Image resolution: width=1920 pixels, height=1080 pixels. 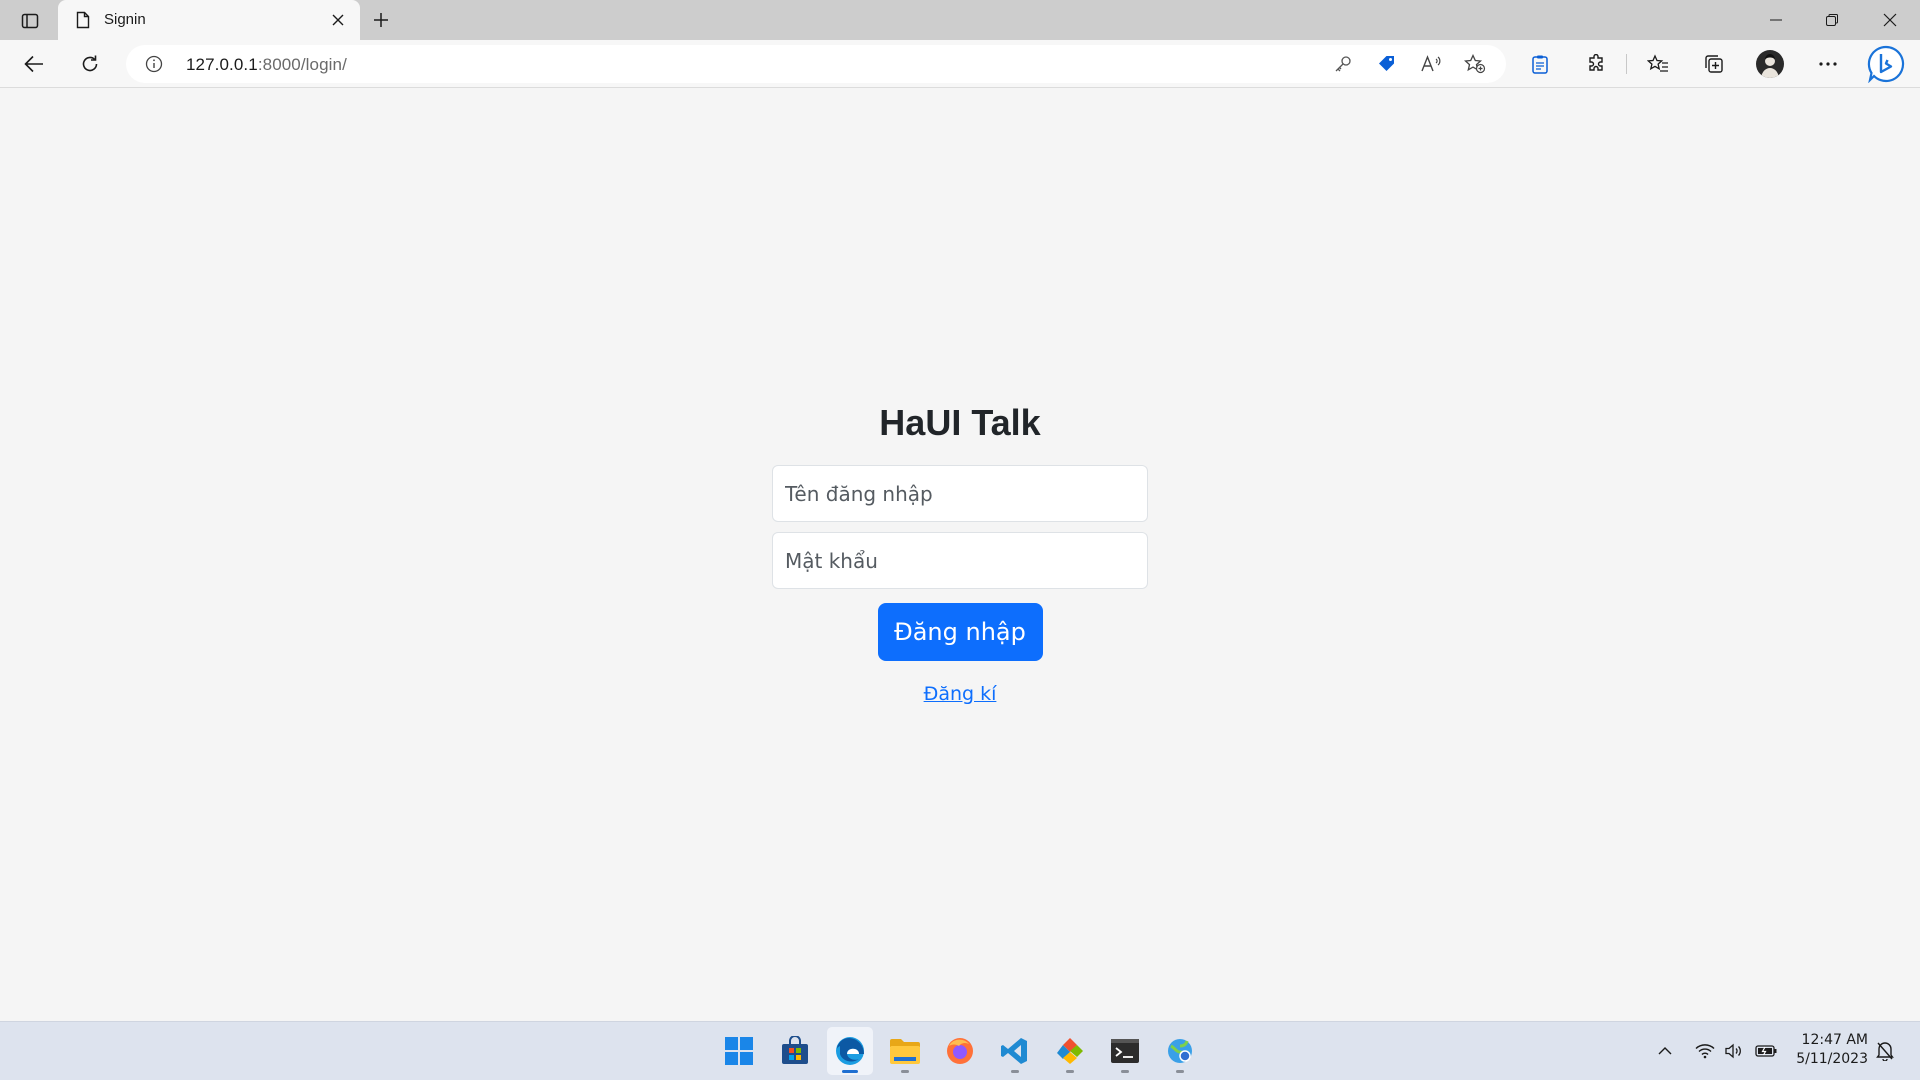 I want to click on notification-bell-icon, so click(x=1885, y=1051).